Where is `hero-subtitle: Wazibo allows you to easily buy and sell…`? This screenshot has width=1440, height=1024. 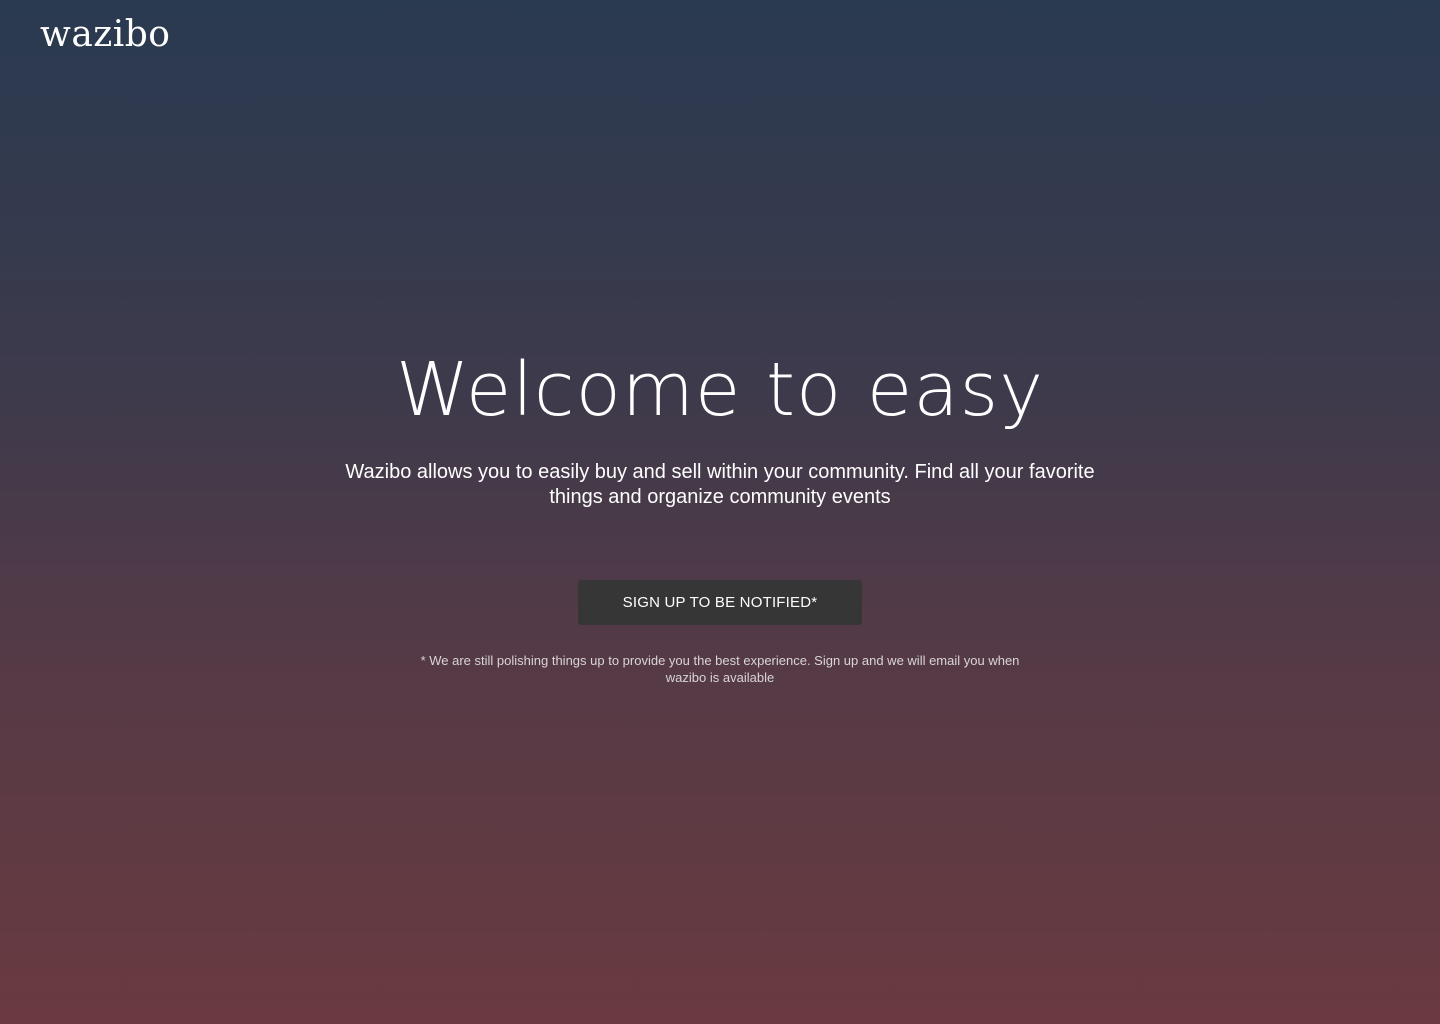 hero-subtitle: Wazibo allows you to easily buy and sell… is located at coordinates (720, 484).